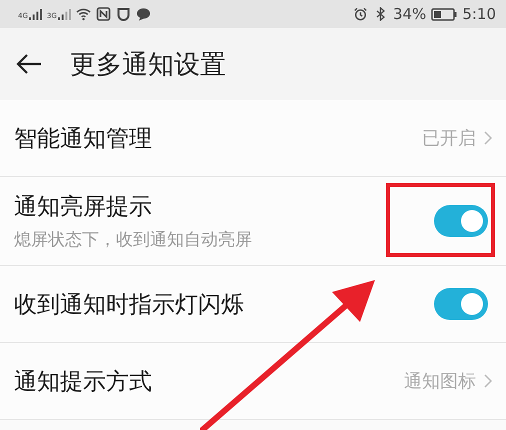  Describe the element at coordinates (143, 14) in the screenshot. I see `chat-bubble-icon` at that location.